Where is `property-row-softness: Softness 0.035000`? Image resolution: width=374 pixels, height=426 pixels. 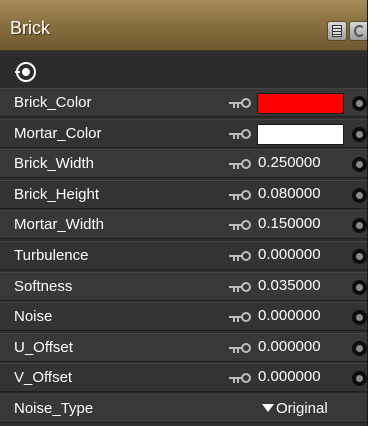
property-row-softness: Softness 0.035000 is located at coordinates (183, 286).